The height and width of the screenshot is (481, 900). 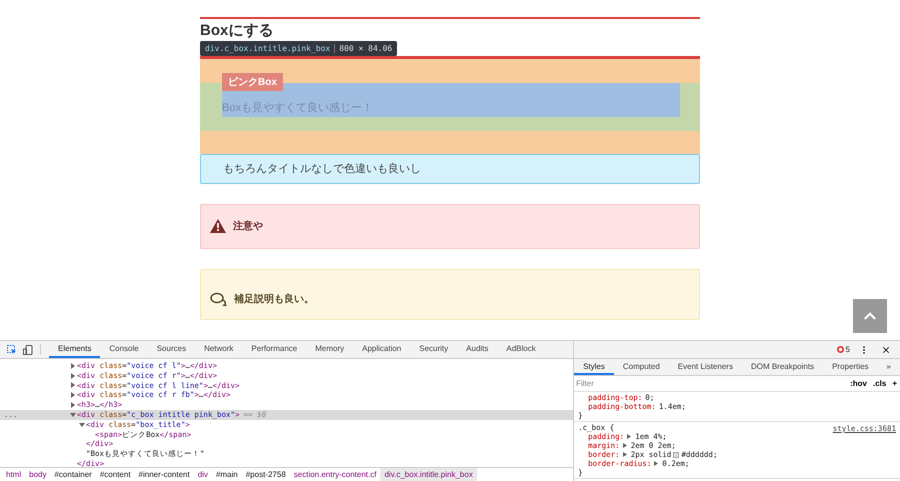 What do you see at coordinates (14, 474) in the screenshot?
I see `breadcrumb: html` at bounding box center [14, 474].